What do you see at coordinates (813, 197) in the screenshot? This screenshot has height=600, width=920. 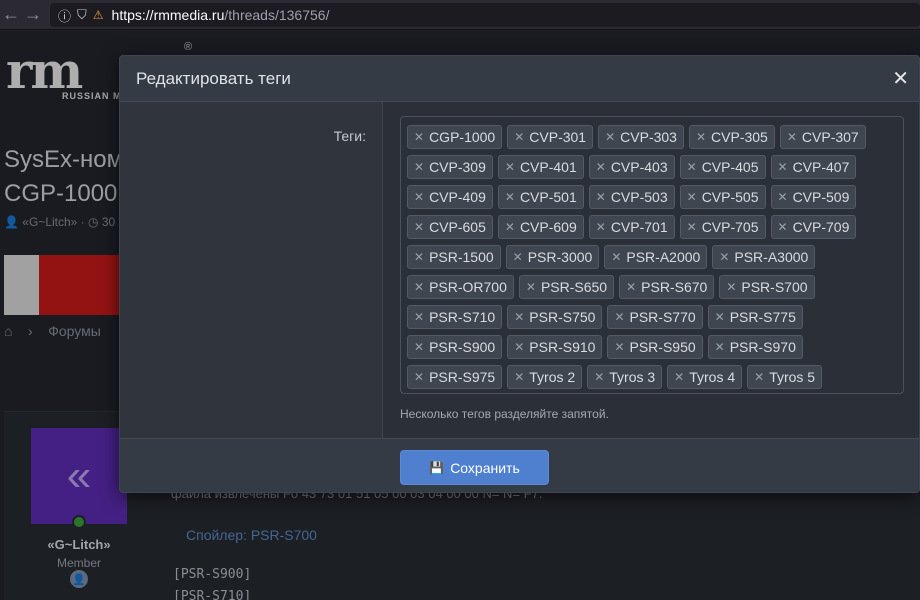 I see `tag-chip: ✕ CVP-509` at bounding box center [813, 197].